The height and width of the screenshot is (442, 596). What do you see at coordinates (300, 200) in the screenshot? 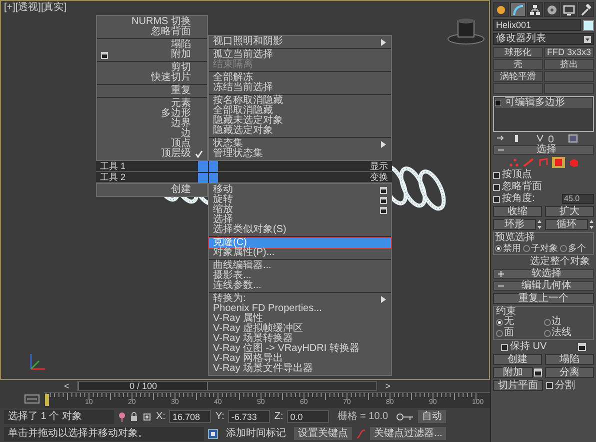
I see `menu-item: 旋转` at bounding box center [300, 200].